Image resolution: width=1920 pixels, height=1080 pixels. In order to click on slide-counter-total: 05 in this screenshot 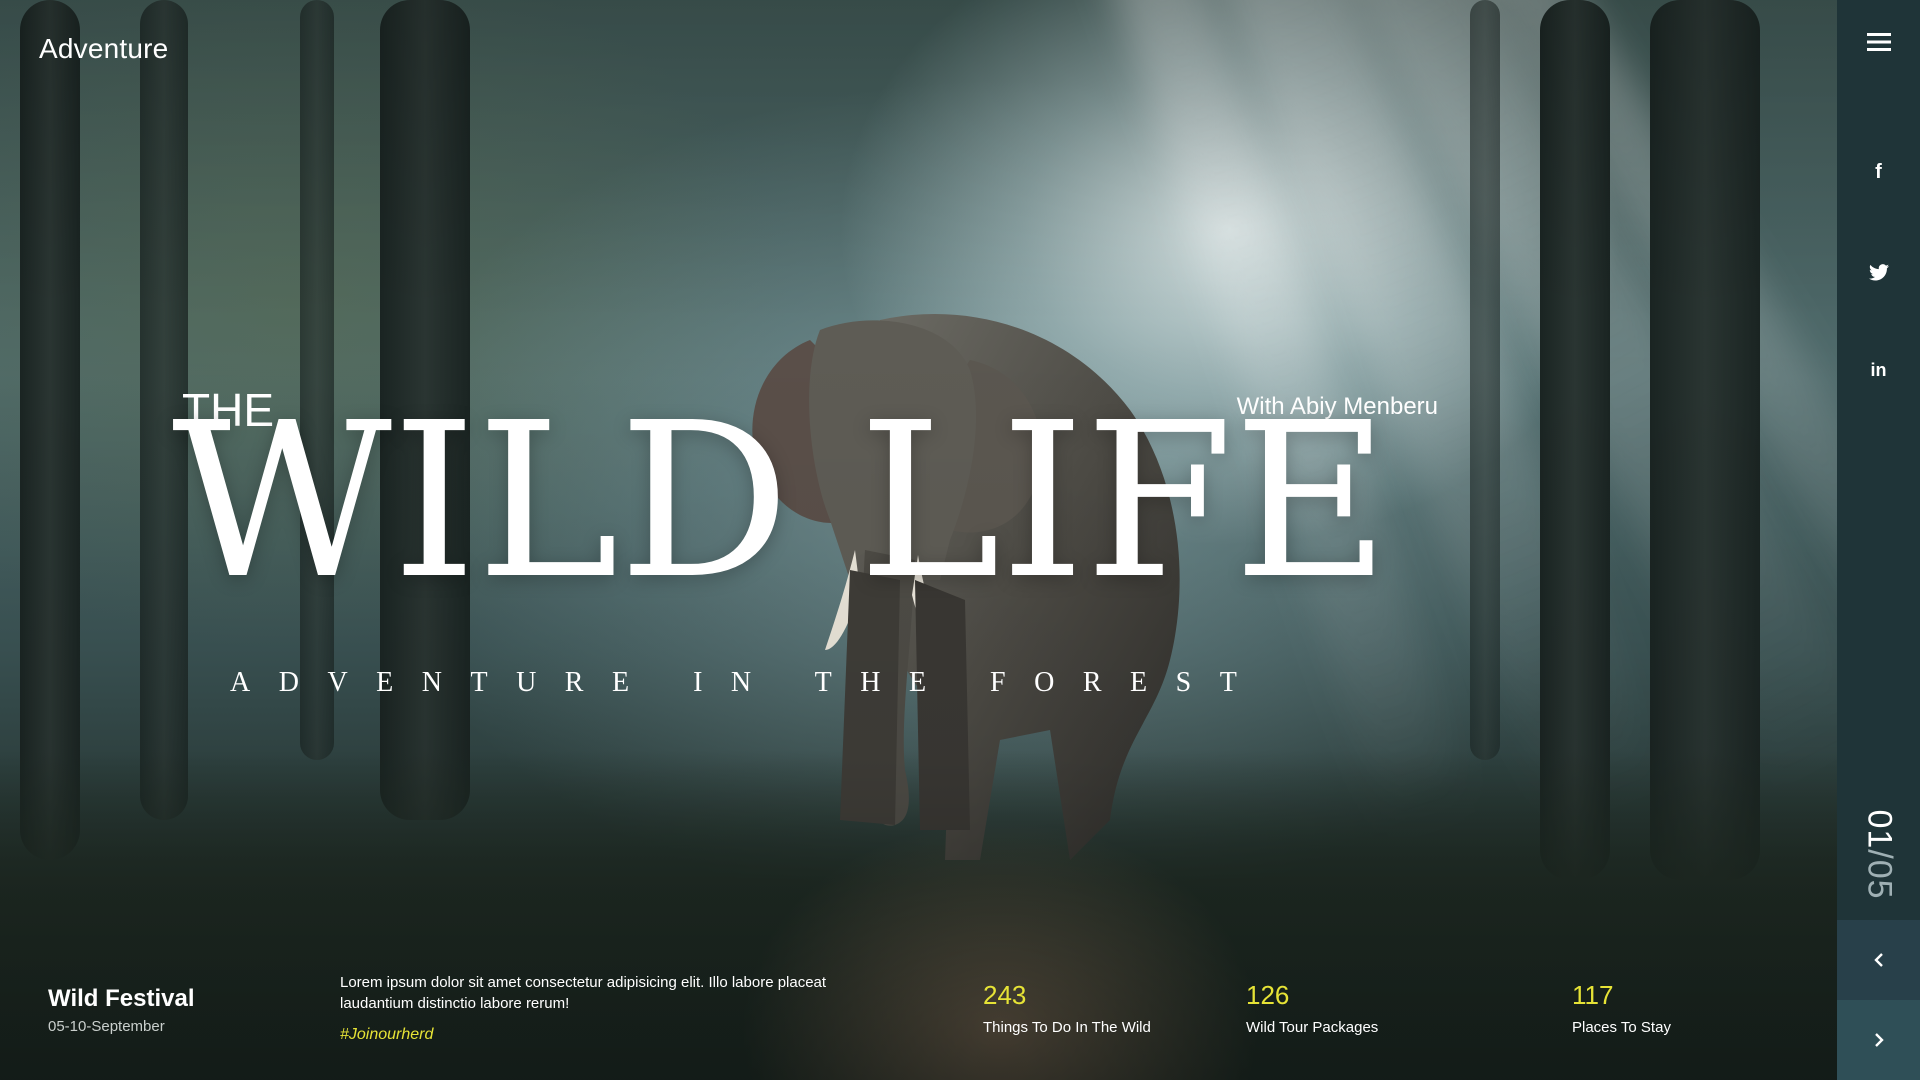, I will do `click(1879, 879)`.